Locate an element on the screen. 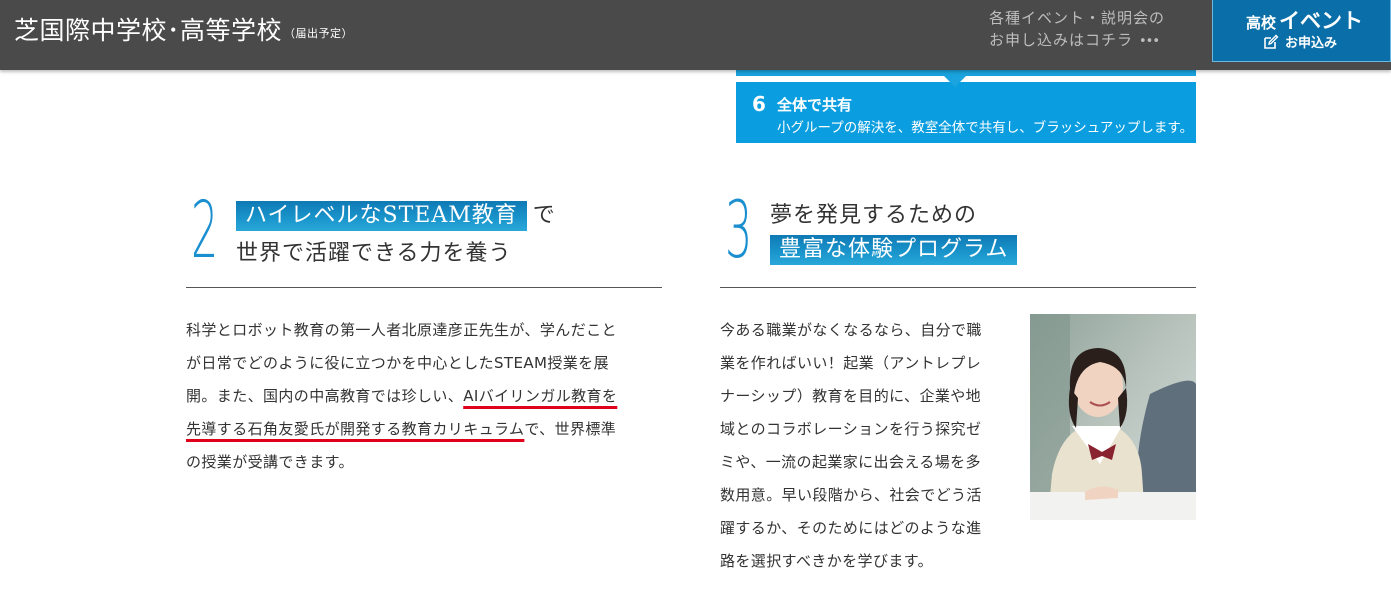  section2-number: 2 is located at coordinates (205, 231).